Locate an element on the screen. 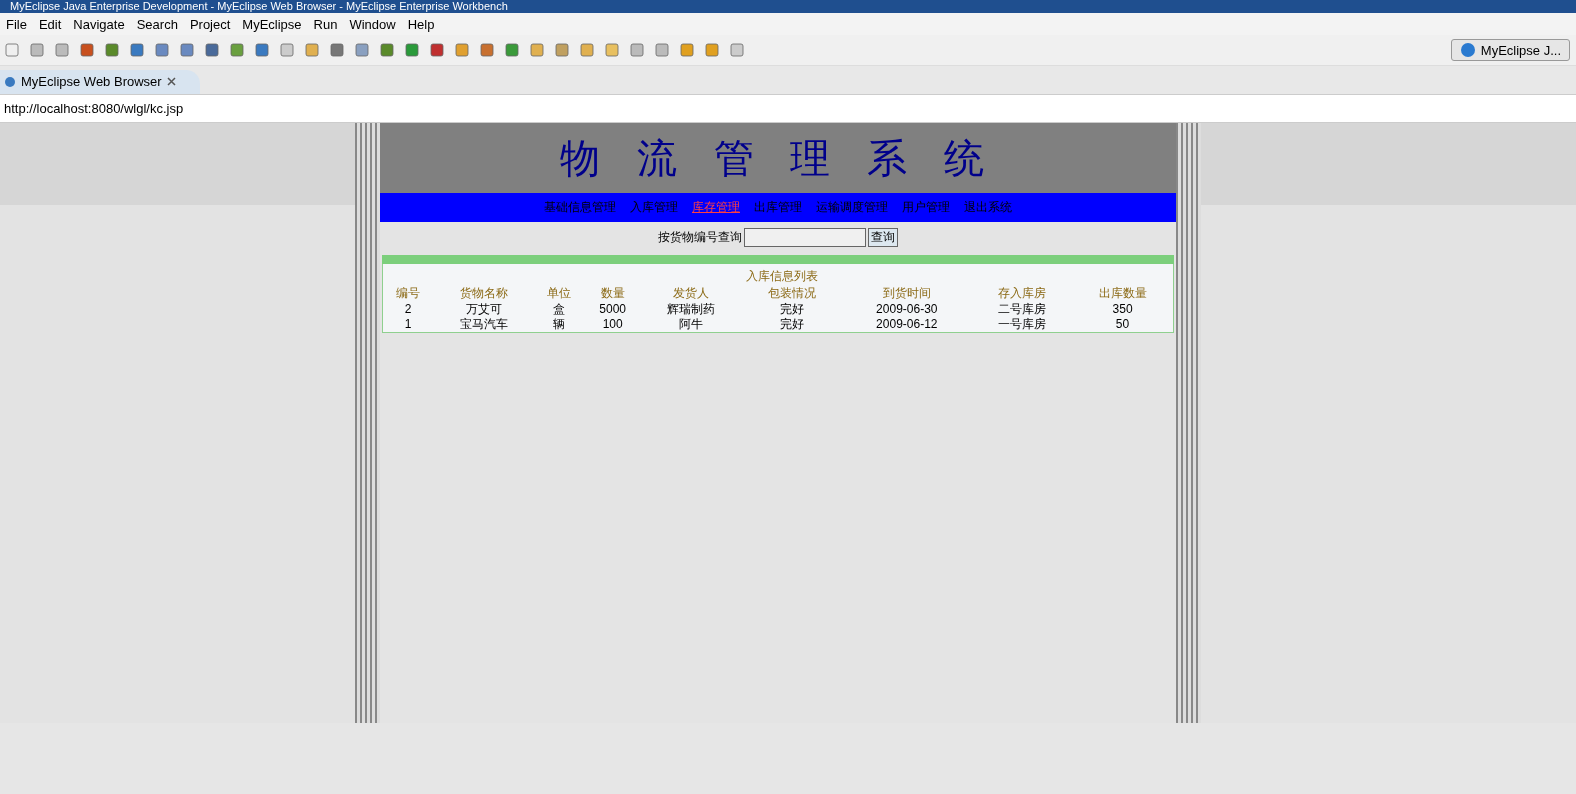  page-title: 物 流 管 理 系 统 is located at coordinates (778, 158).